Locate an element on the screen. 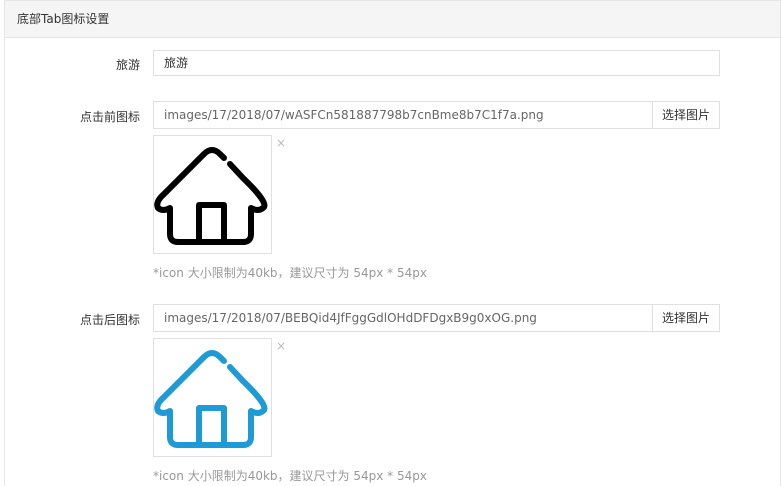 This screenshot has height=486, width=781. before-icon-preview is located at coordinates (212, 194).